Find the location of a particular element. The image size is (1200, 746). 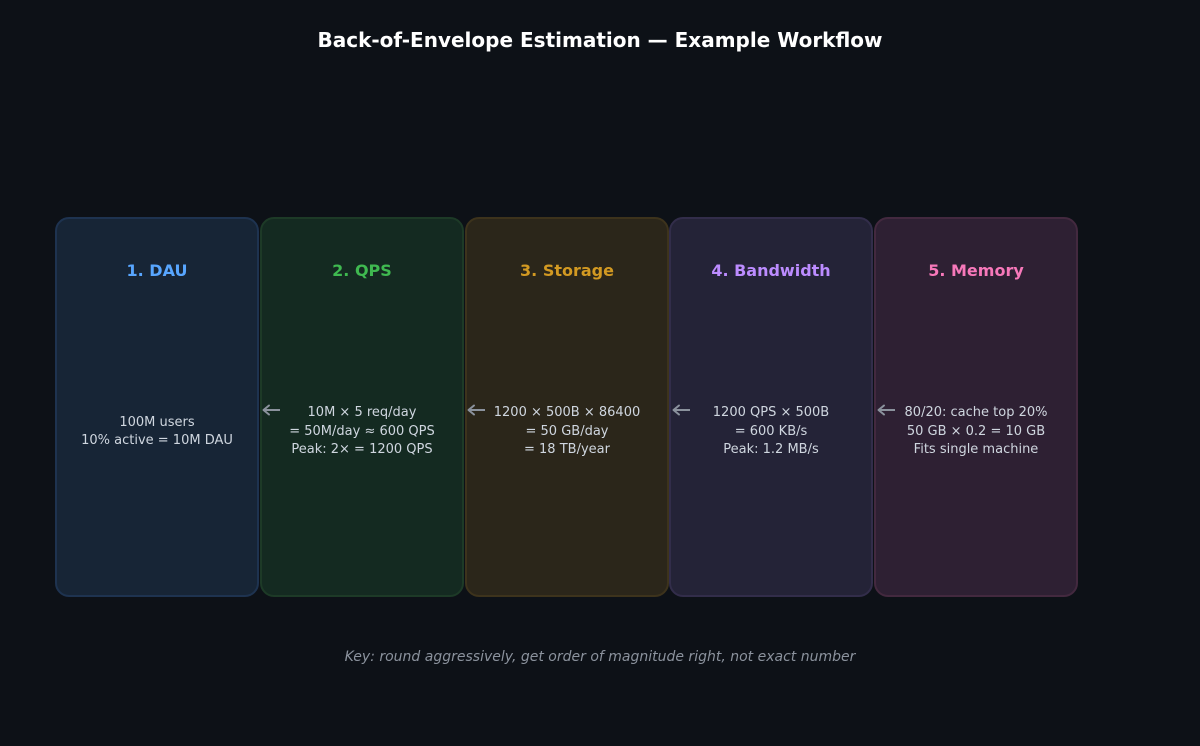

step-card-dau: 1. DAU 100M users 10% active = 10M DAU is located at coordinates (157, 407).